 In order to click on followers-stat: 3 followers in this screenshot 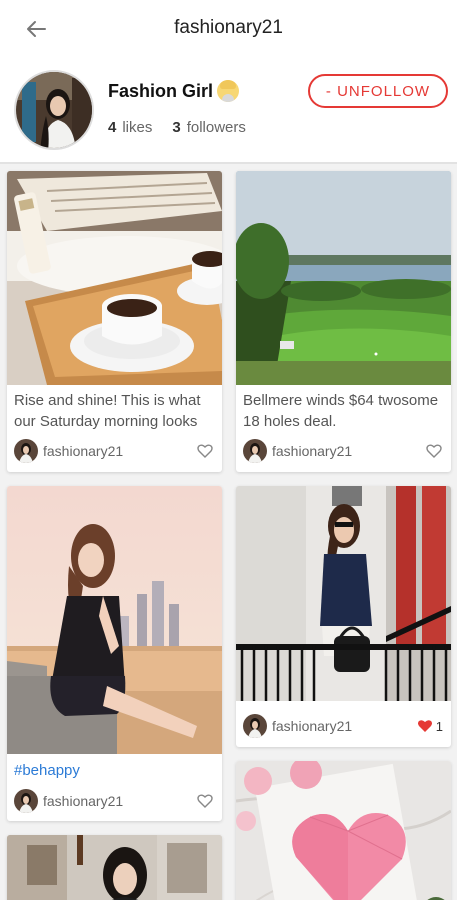, I will do `click(209, 127)`.